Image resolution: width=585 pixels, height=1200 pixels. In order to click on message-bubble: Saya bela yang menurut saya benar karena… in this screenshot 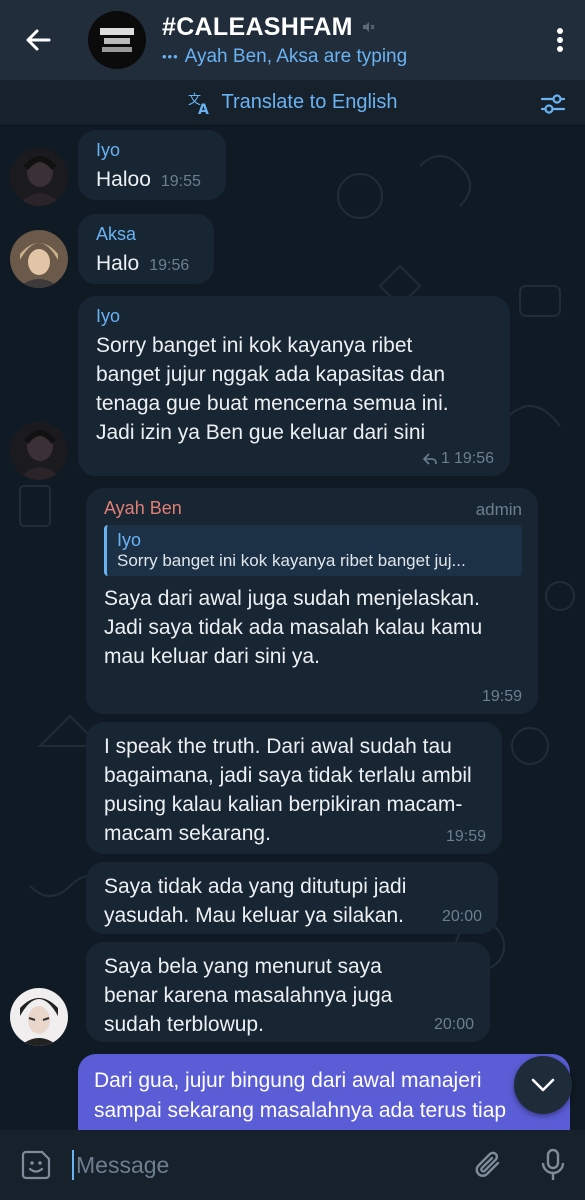, I will do `click(288, 992)`.